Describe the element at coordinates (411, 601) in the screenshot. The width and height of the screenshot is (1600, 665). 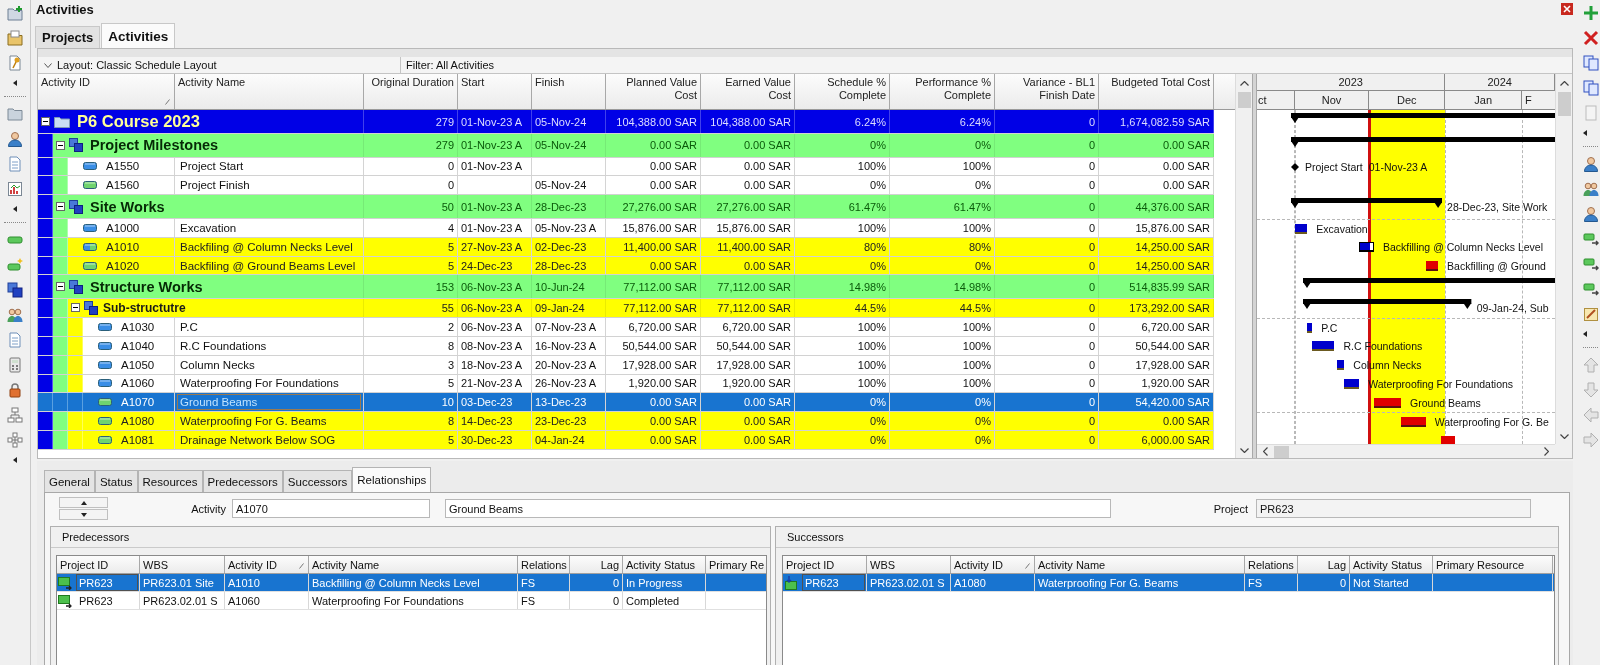
I see `relationship-row: PR623 PR623.02.01 S A1060 Waterproofing For Foundations FS 0 Completed` at that location.